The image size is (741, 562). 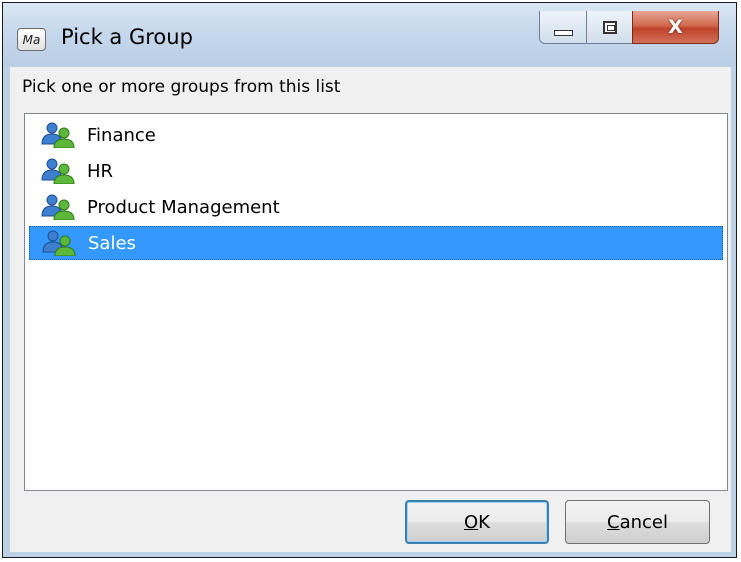 What do you see at coordinates (376, 207) in the screenshot?
I see `list-item-product-management: Product Management` at bounding box center [376, 207].